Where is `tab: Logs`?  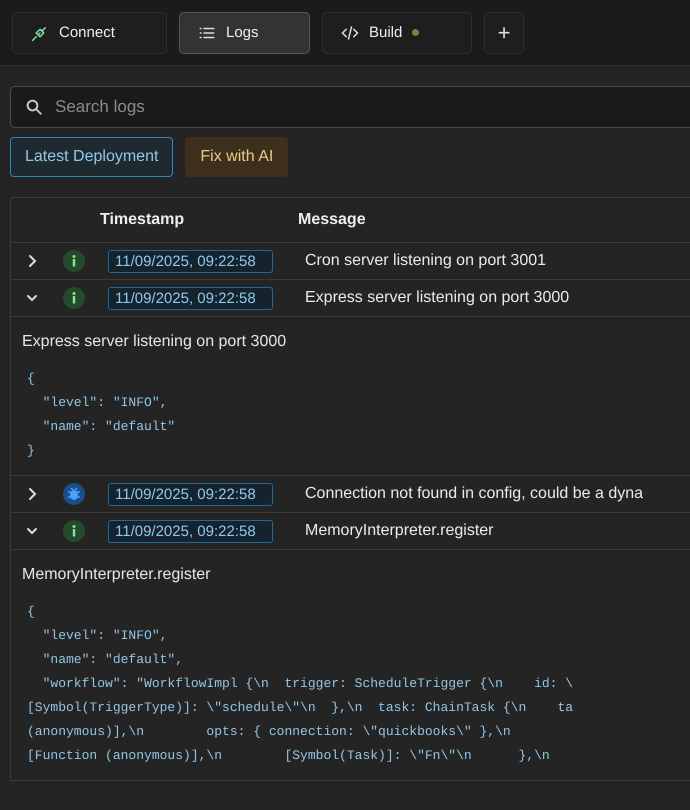
tab: Logs is located at coordinates (244, 33).